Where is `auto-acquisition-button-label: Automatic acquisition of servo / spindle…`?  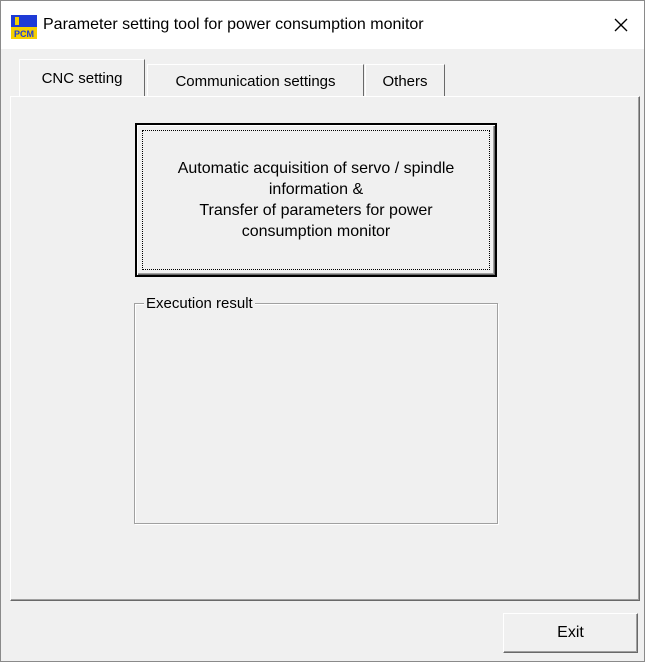
auto-acquisition-button-label: Automatic acquisition of servo / spindle… is located at coordinates (316, 200).